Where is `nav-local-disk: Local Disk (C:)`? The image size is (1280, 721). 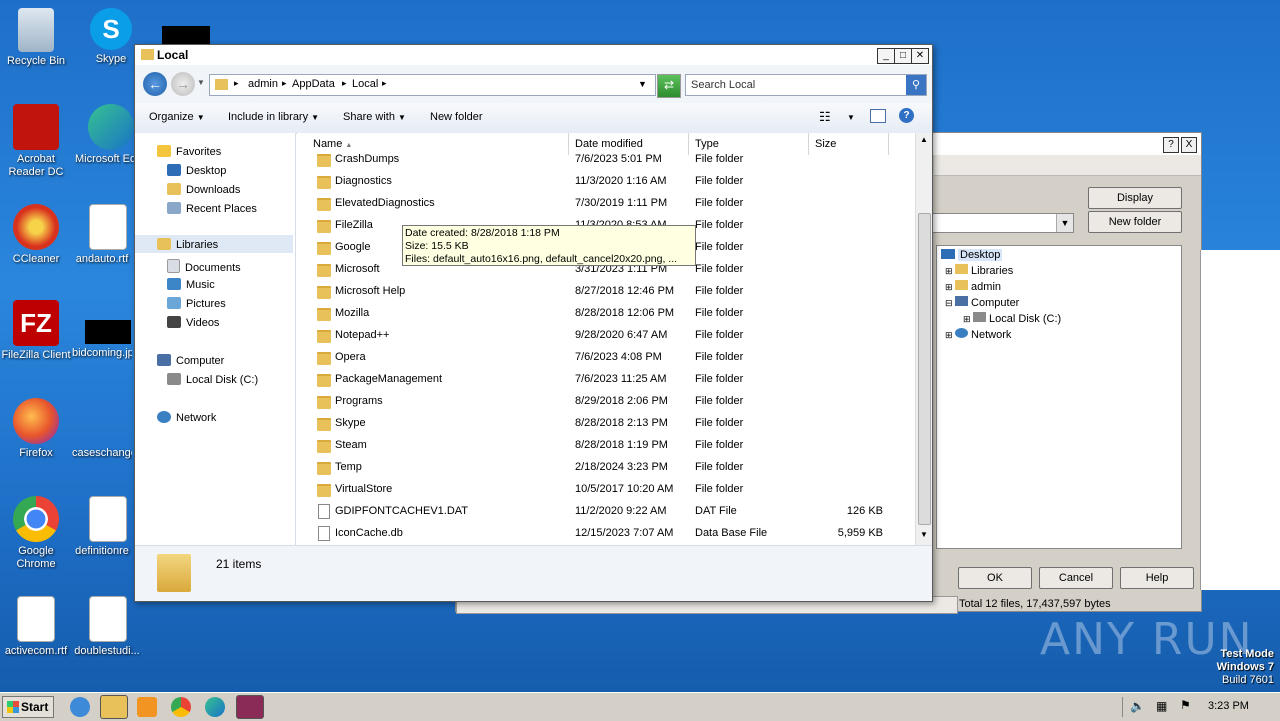
nav-local-disk: Local Disk (C:) is located at coordinates (212, 379).